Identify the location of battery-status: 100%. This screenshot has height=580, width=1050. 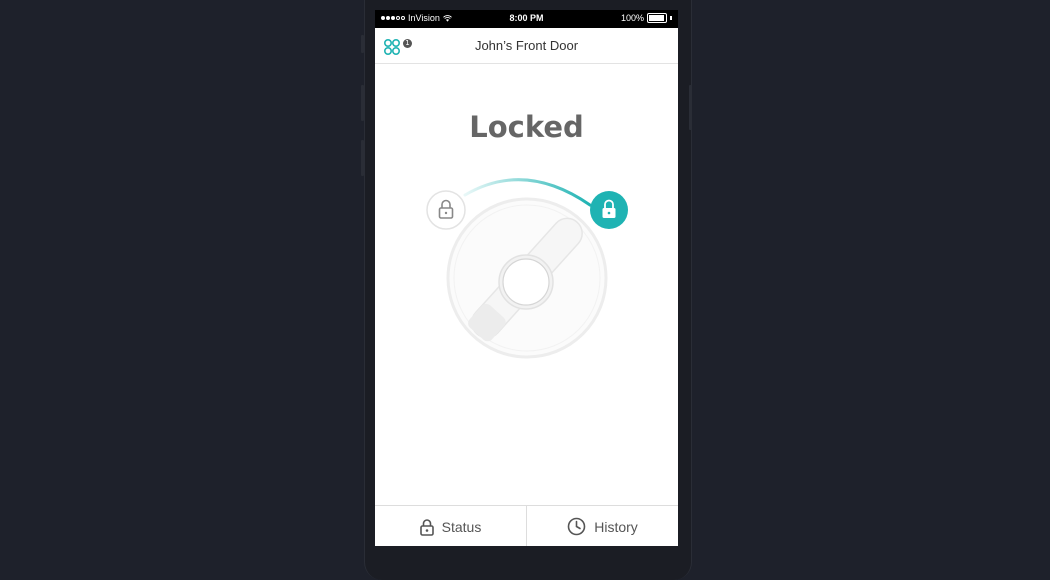
(646, 18).